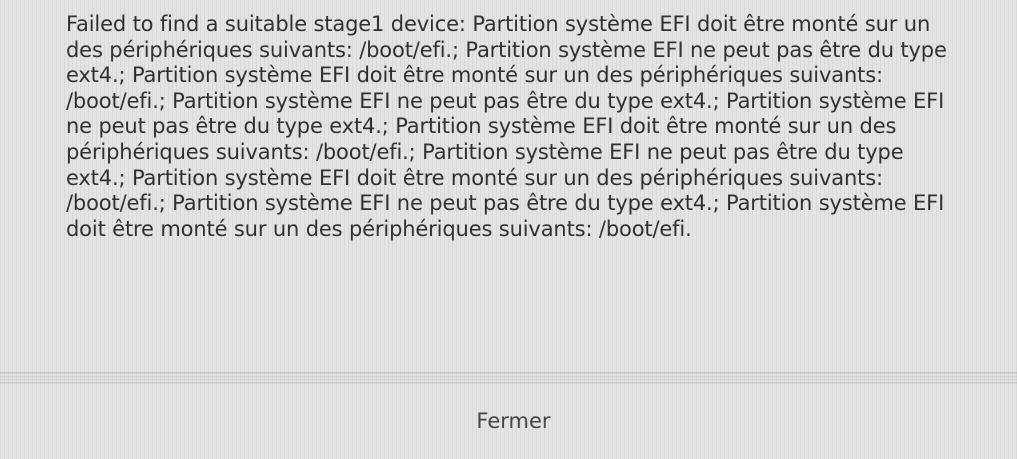  Describe the element at coordinates (513, 421) in the screenshot. I see `close-button: Fermer` at that location.